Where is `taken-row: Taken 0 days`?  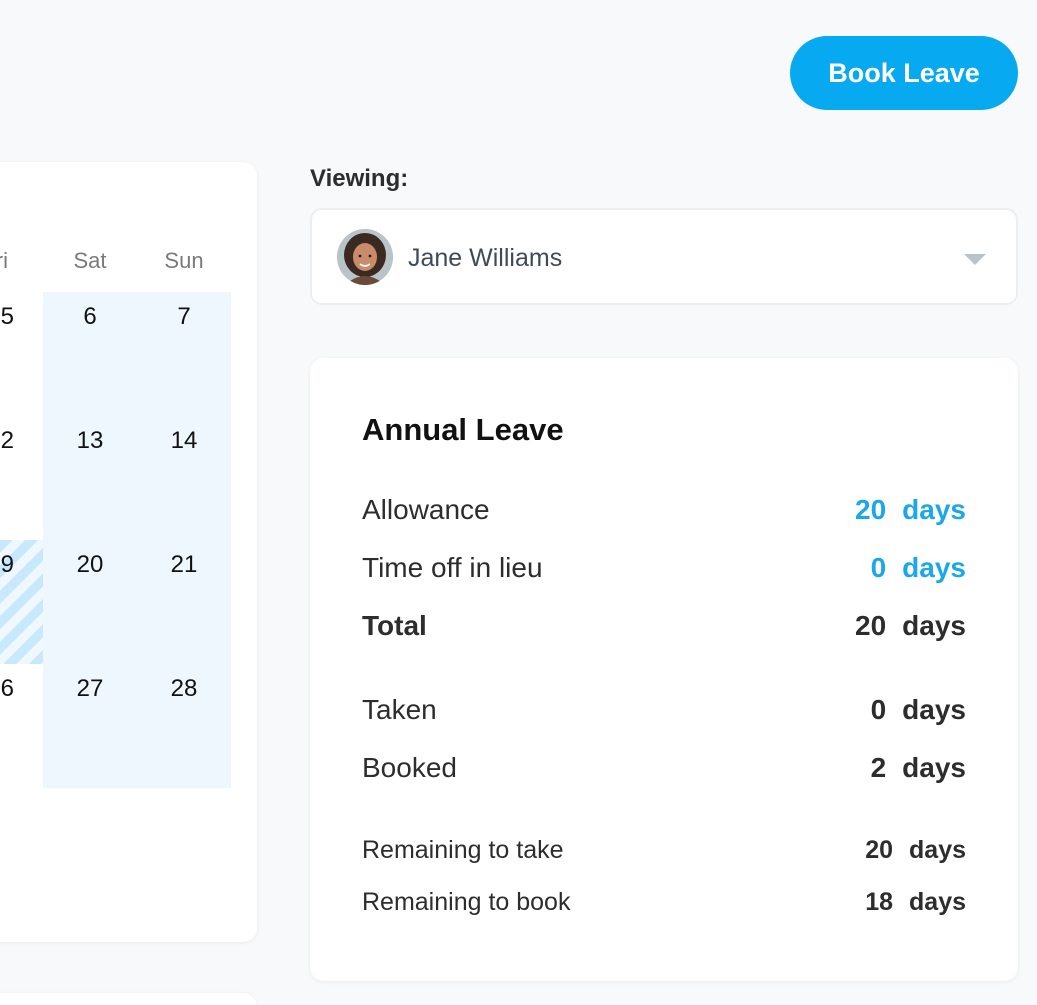
taken-row: Taken 0 days is located at coordinates (664, 710).